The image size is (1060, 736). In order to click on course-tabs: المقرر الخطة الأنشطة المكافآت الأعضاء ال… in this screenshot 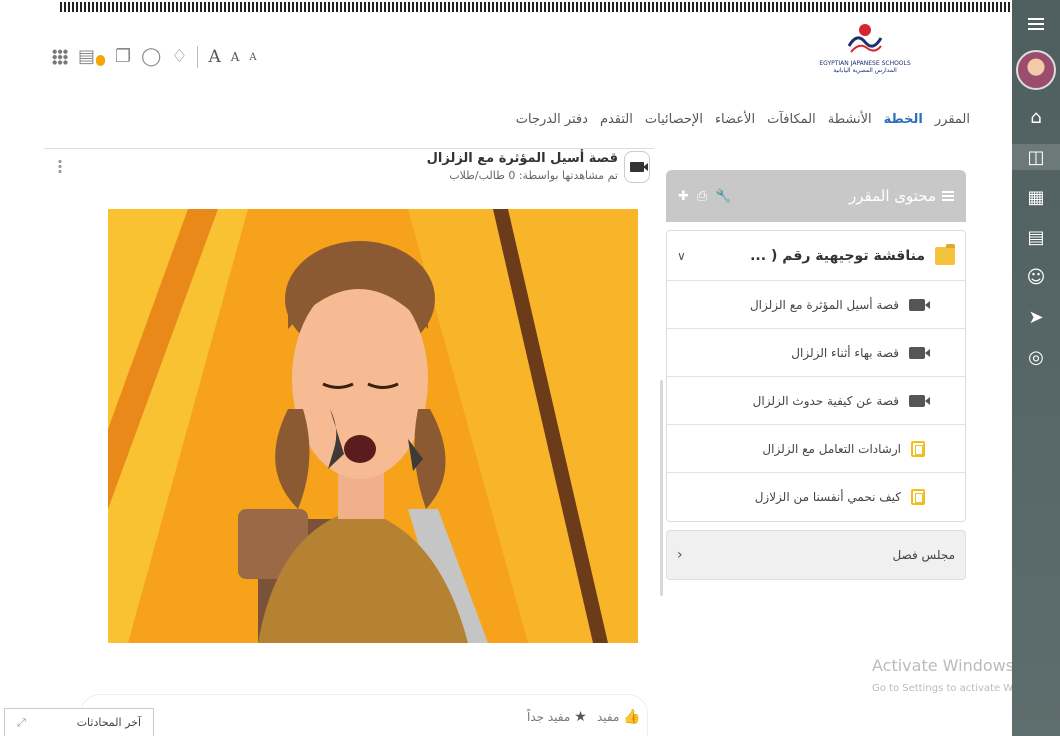, I will do `click(735, 124)`.